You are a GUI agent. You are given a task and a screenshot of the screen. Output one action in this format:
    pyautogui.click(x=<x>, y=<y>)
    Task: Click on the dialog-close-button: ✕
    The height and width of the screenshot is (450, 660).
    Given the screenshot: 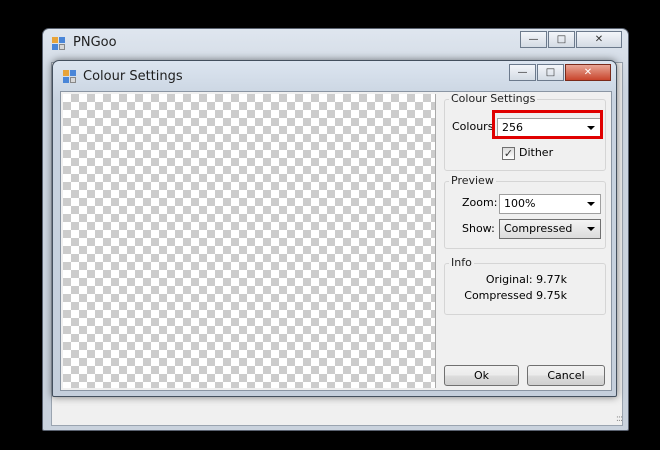 What is the action you would take?
    pyautogui.click(x=588, y=72)
    